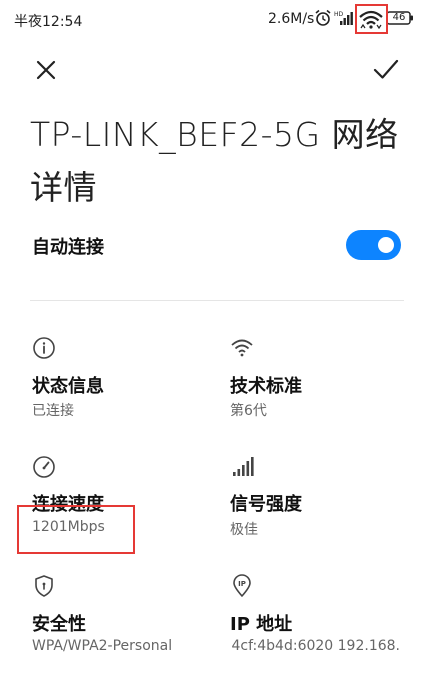  Describe the element at coordinates (44, 467) in the screenshot. I see `speedometer-icon` at that location.